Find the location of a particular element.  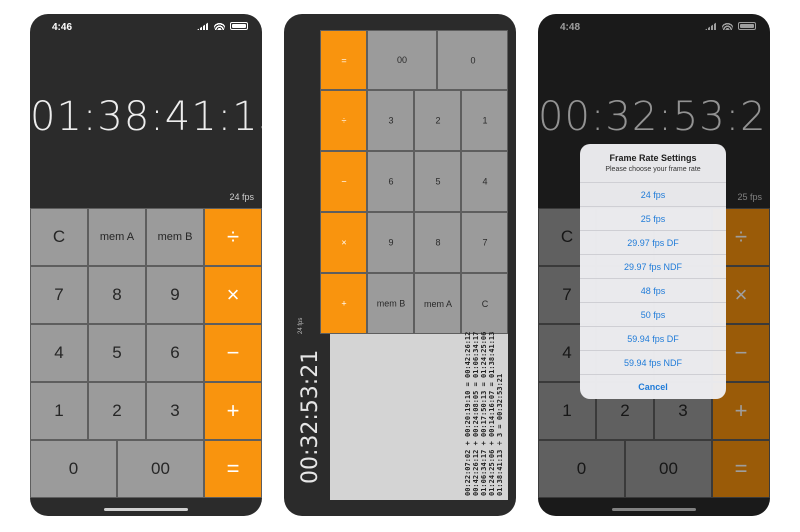

wifi-icon is located at coordinates (219, 26).